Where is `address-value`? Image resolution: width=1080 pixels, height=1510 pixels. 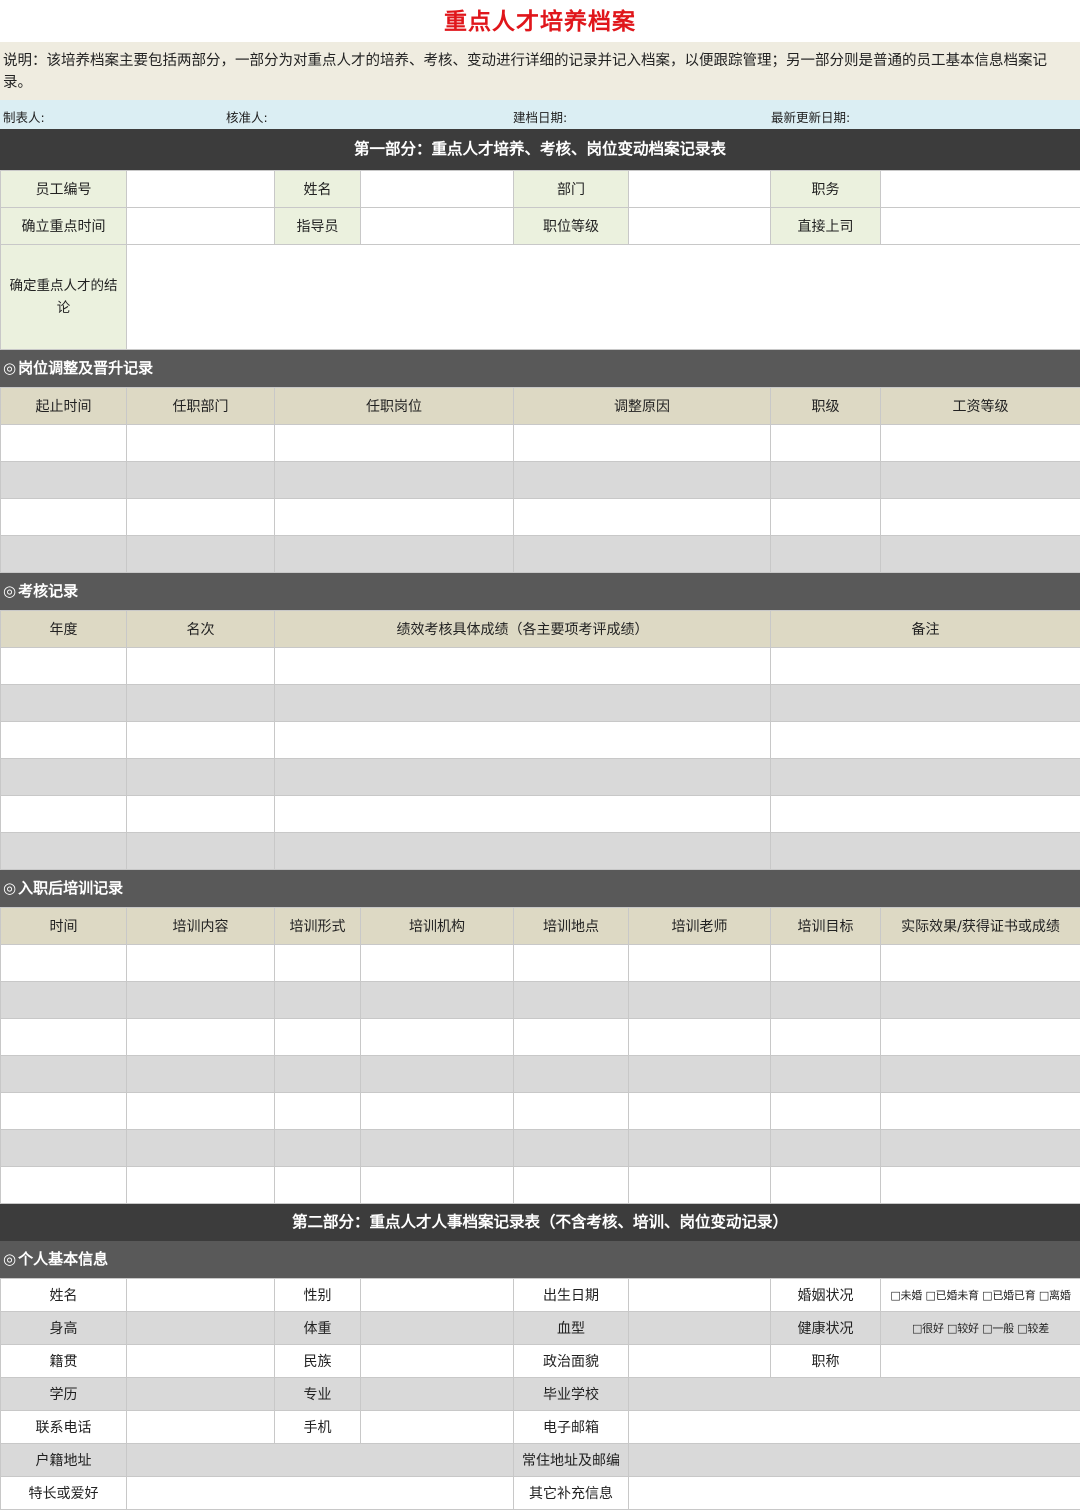 address-value is located at coordinates (854, 1460).